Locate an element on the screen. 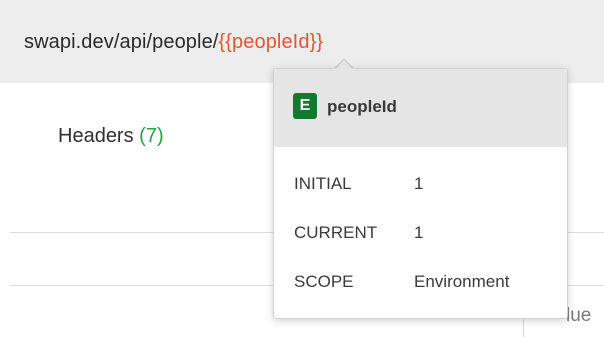  variable-name: peopleId is located at coordinates (362, 106).